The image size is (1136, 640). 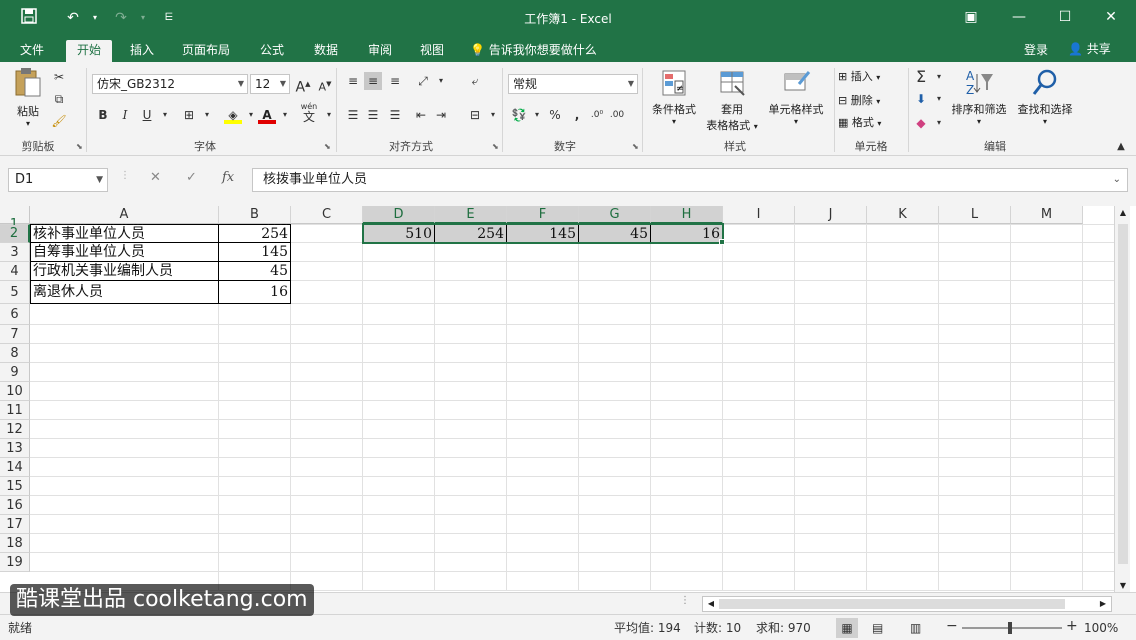 I want to click on orientation-dropdown-icon: ▾, so click(x=441, y=81).